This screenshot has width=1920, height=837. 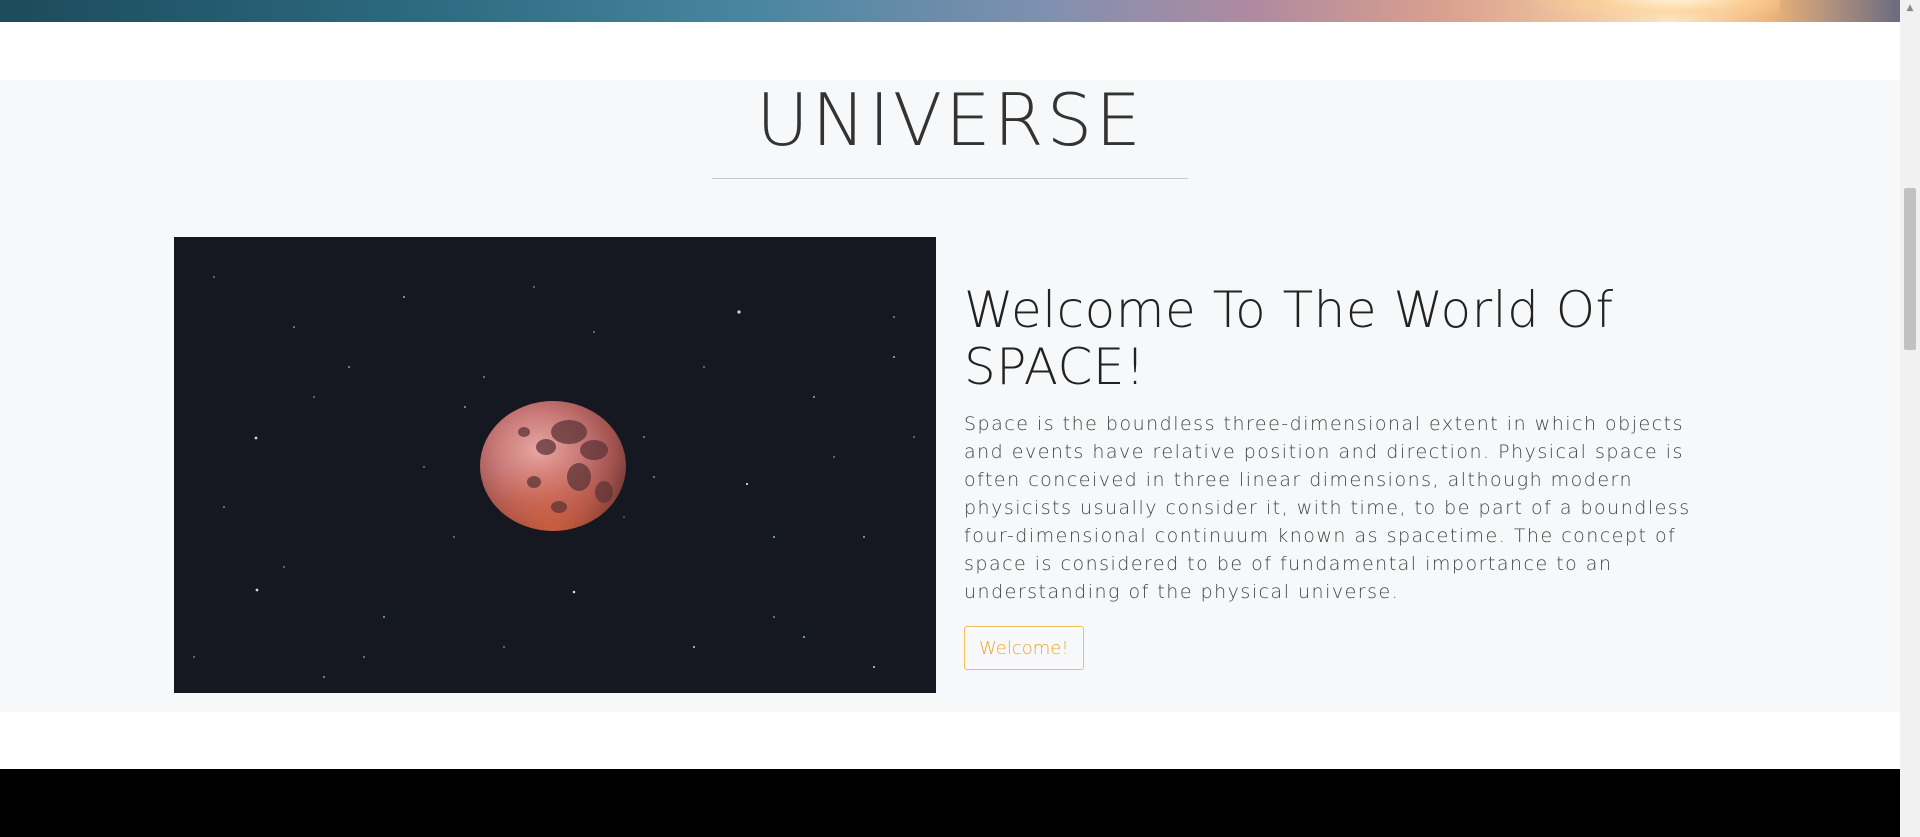 What do you see at coordinates (1024, 648) in the screenshot?
I see `welcome-button: Welcome!` at bounding box center [1024, 648].